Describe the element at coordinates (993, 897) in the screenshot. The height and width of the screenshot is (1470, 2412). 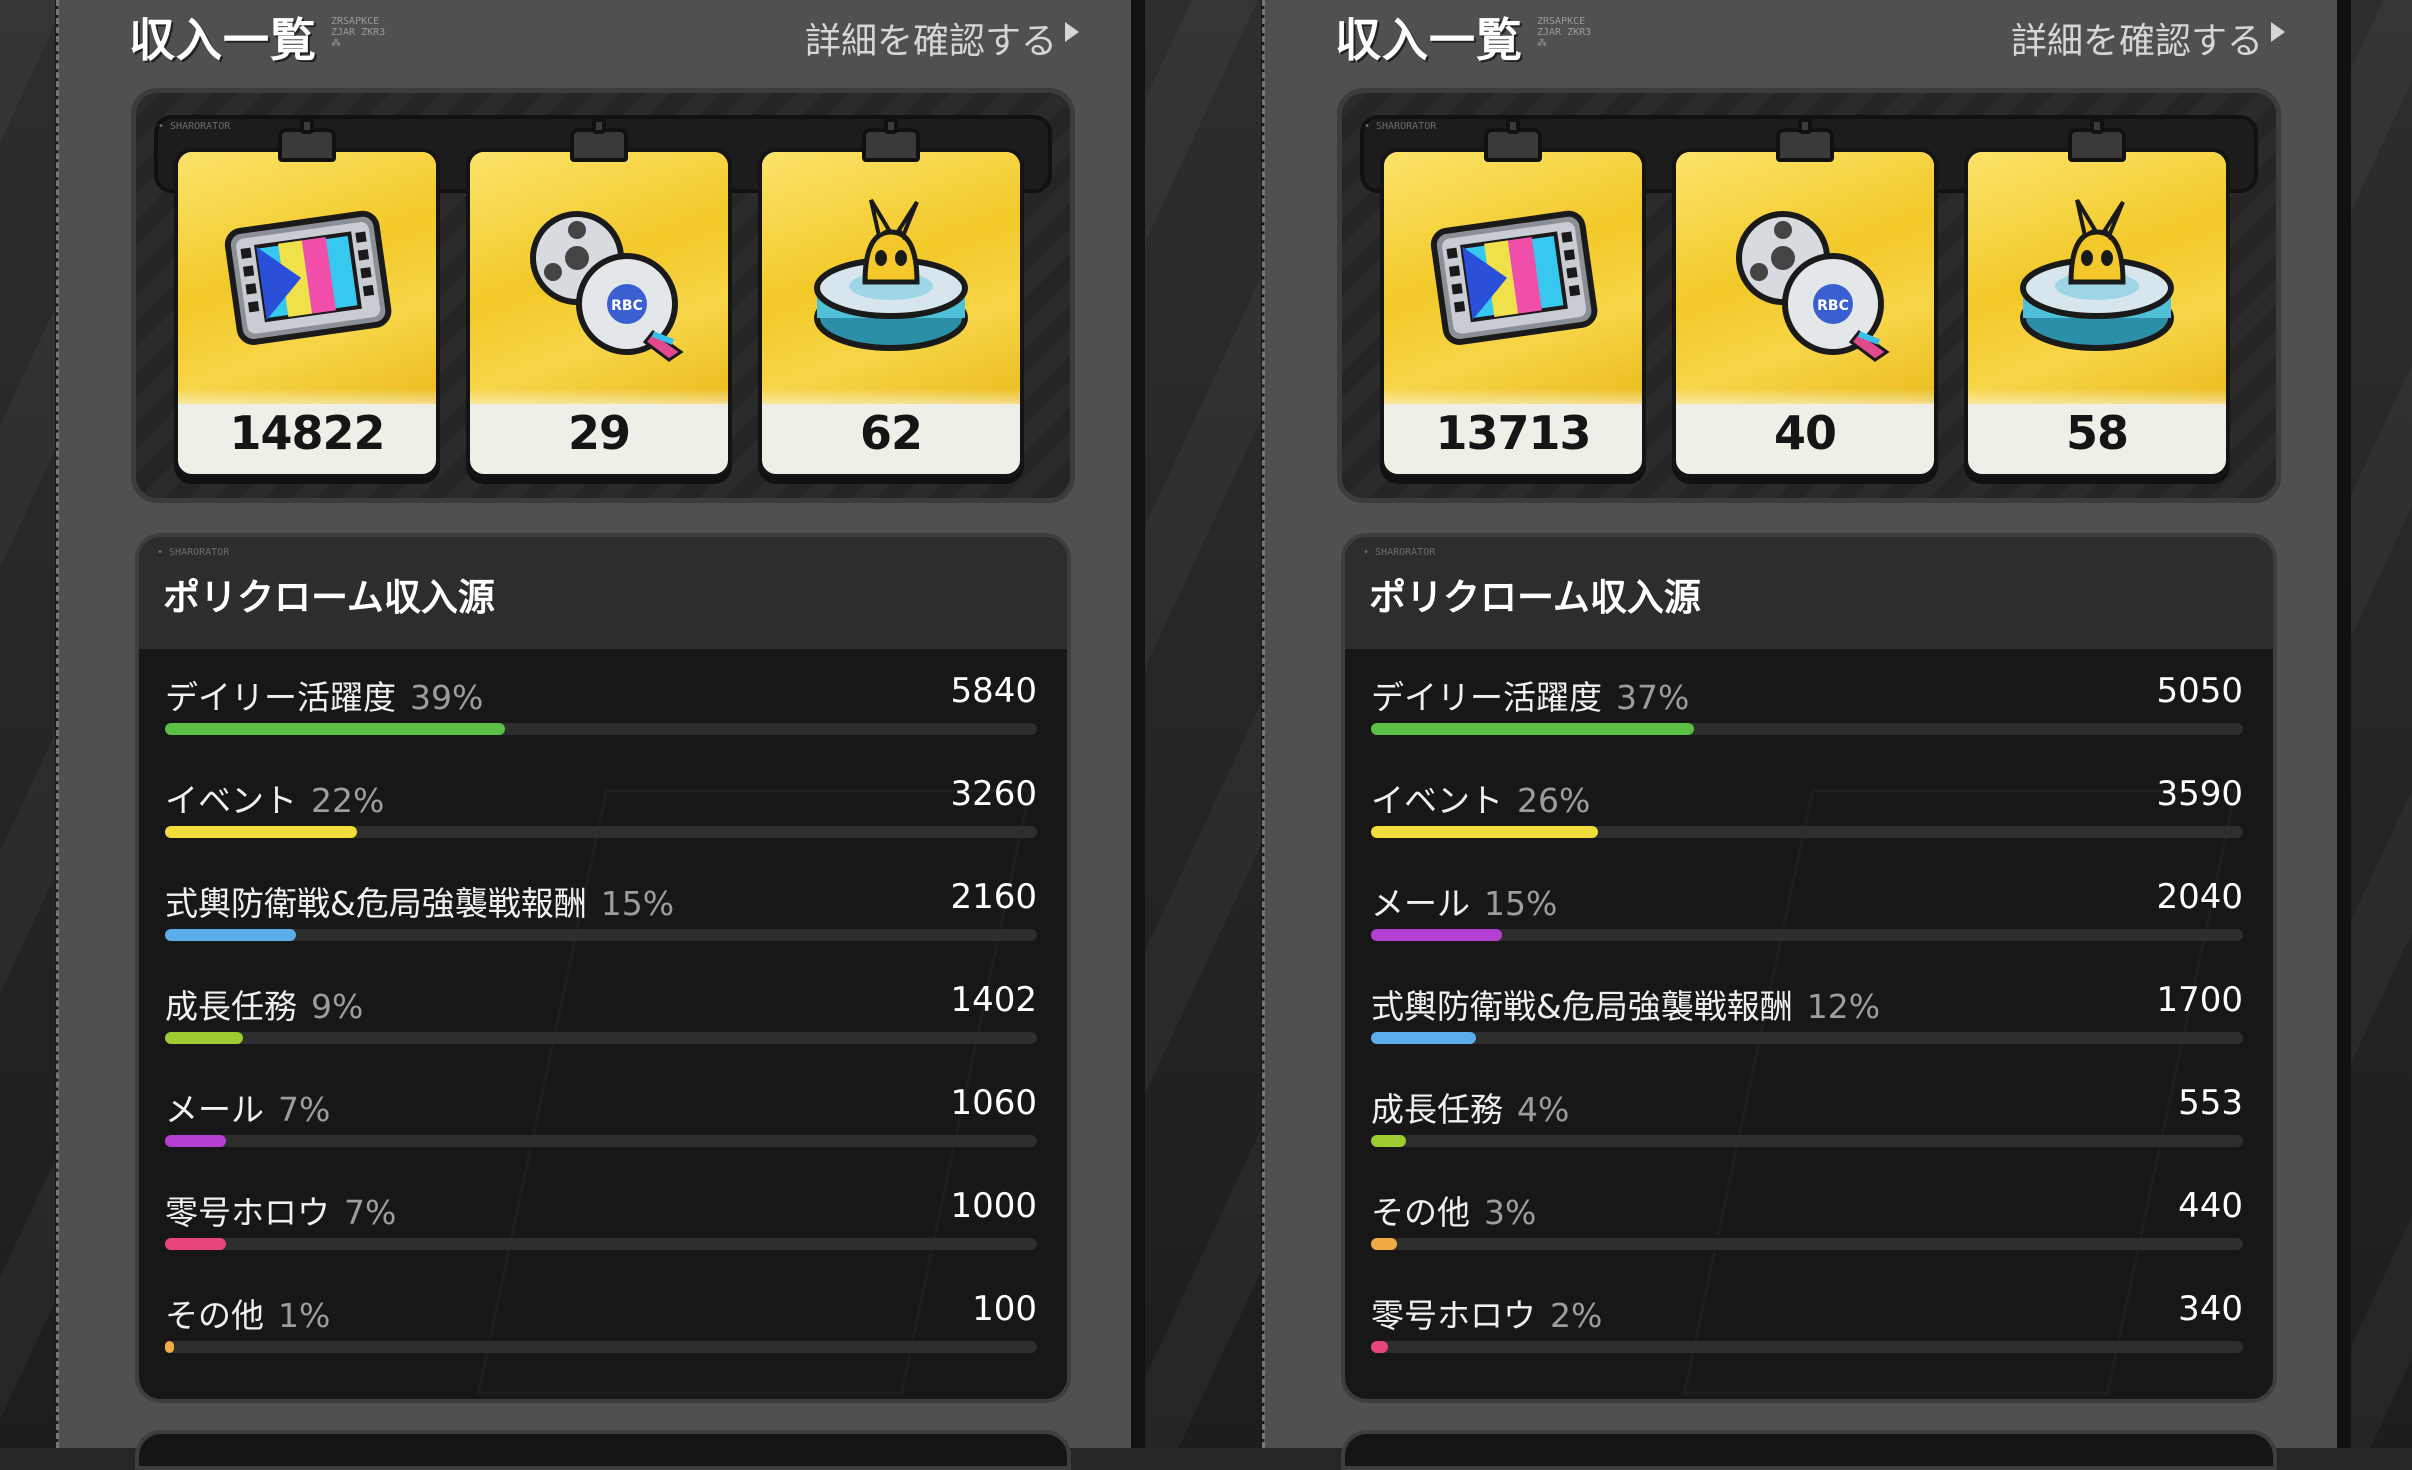
I see `source-amount: 2160` at that location.